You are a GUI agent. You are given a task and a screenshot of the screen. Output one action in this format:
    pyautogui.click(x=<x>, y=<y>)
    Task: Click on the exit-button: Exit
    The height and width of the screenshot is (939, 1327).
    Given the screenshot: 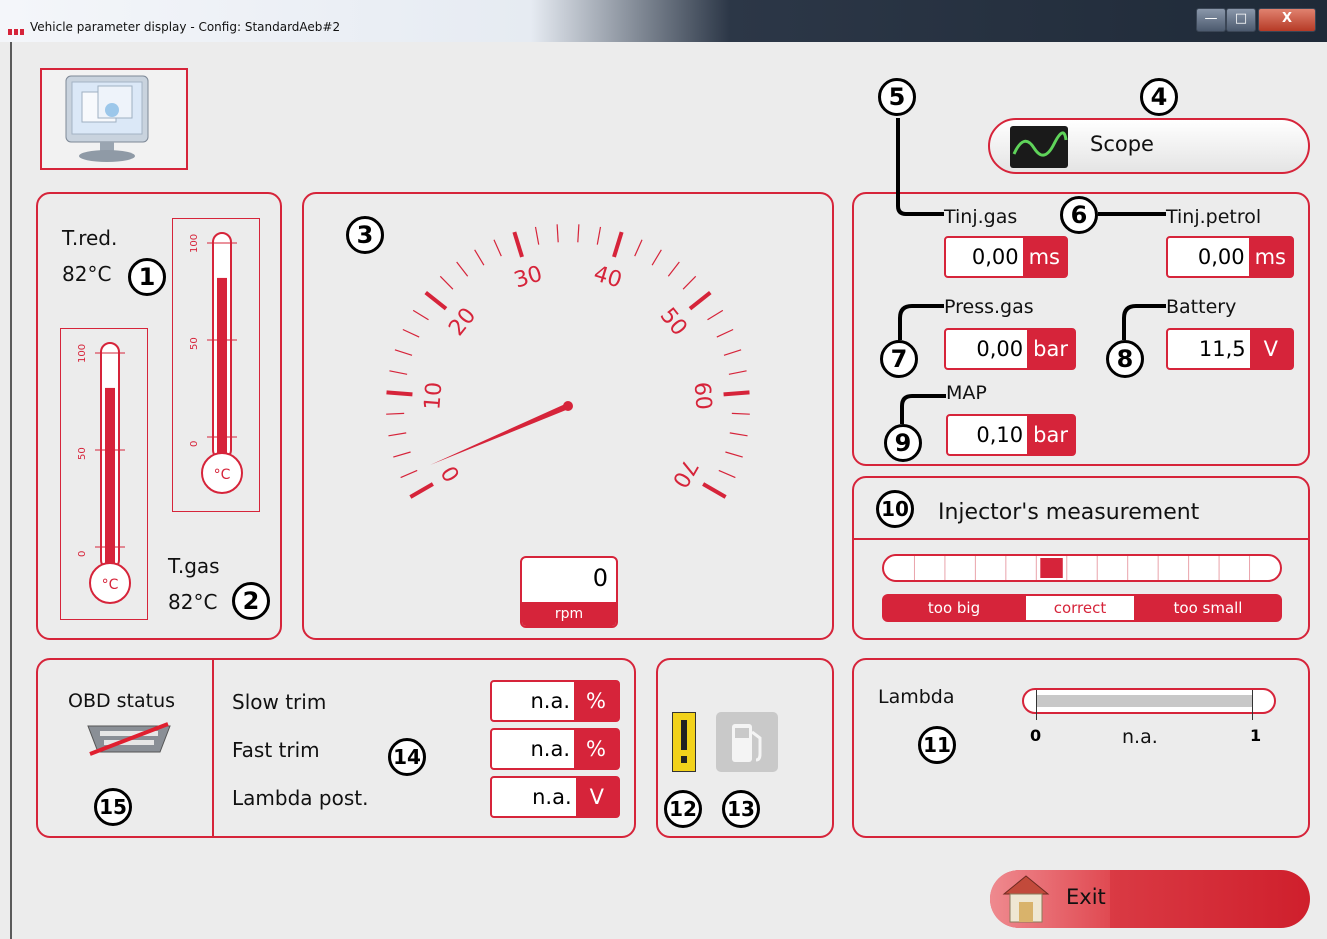 What is the action you would take?
    pyautogui.click(x=1150, y=899)
    